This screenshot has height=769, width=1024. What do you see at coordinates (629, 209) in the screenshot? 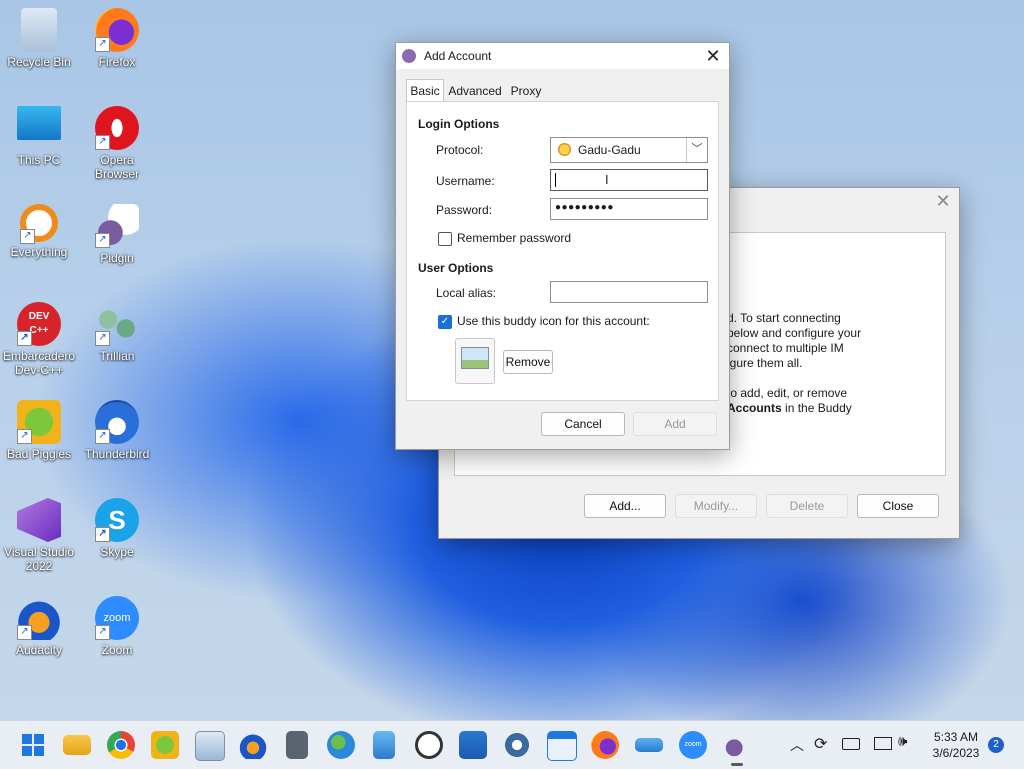
I see `password-field: ●●●●●●●●●` at bounding box center [629, 209].